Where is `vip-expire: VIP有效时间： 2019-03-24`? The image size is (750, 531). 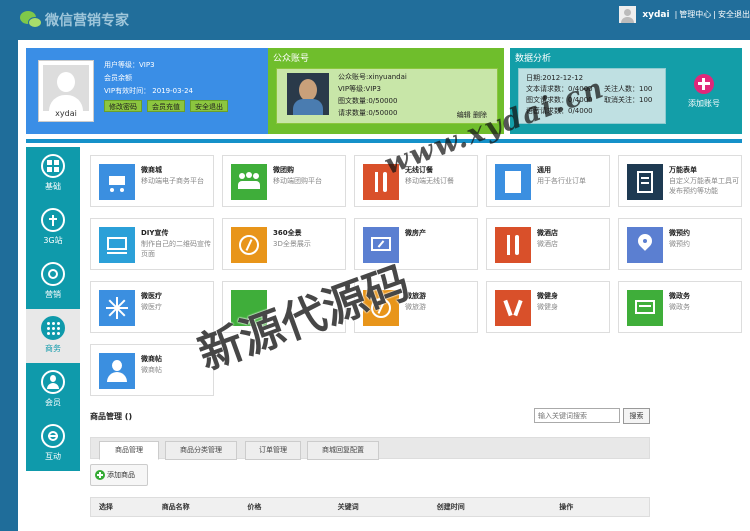
vip-expire: VIP有效时间： 2019-03-24 is located at coordinates (148, 91).